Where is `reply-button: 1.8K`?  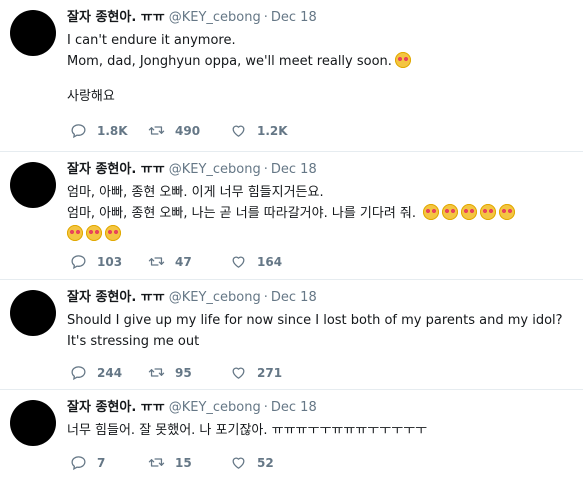 reply-button: 1.8K is located at coordinates (99, 130).